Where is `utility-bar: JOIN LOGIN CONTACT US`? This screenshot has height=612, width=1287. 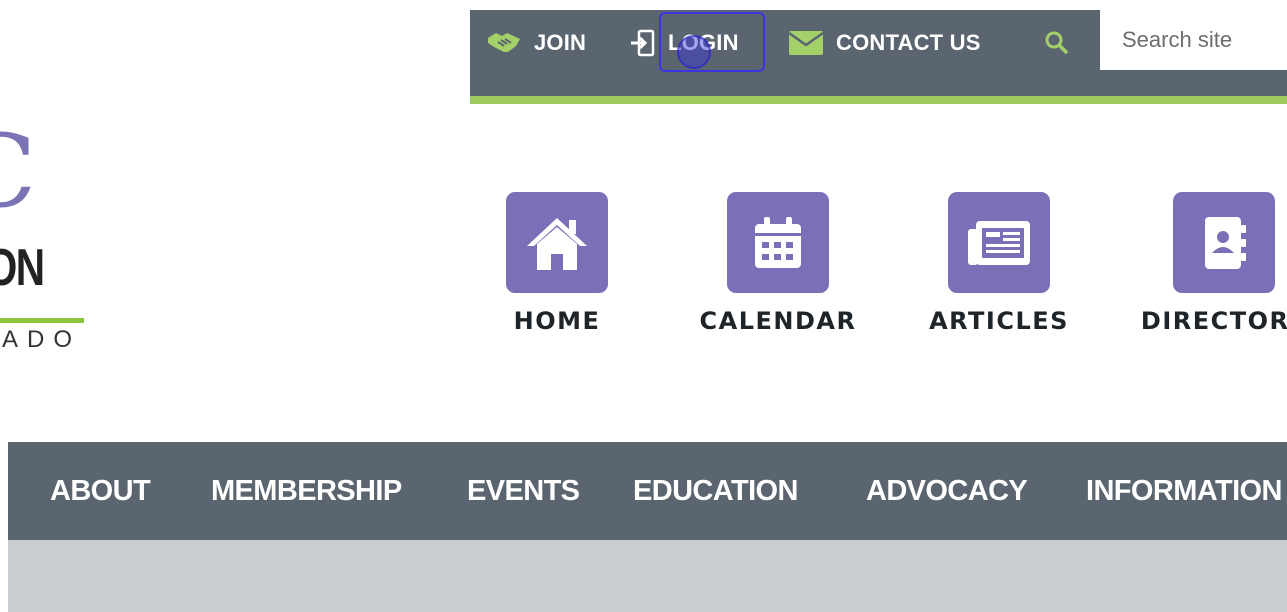 utility-bar: JOIN LOGIN CONTACT US is located at coordinates (878, 53).